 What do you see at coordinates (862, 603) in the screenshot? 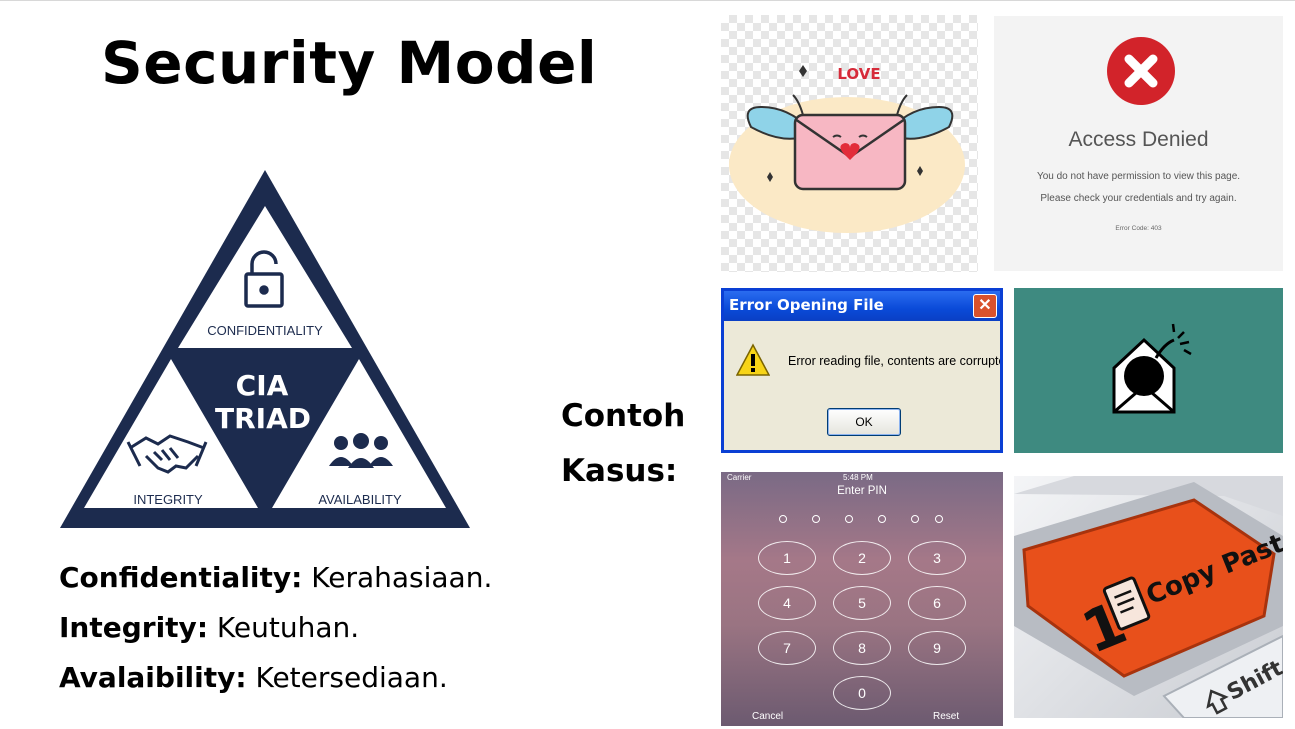
I see `pin-key-5: 5` at bounding box center [862, 603].